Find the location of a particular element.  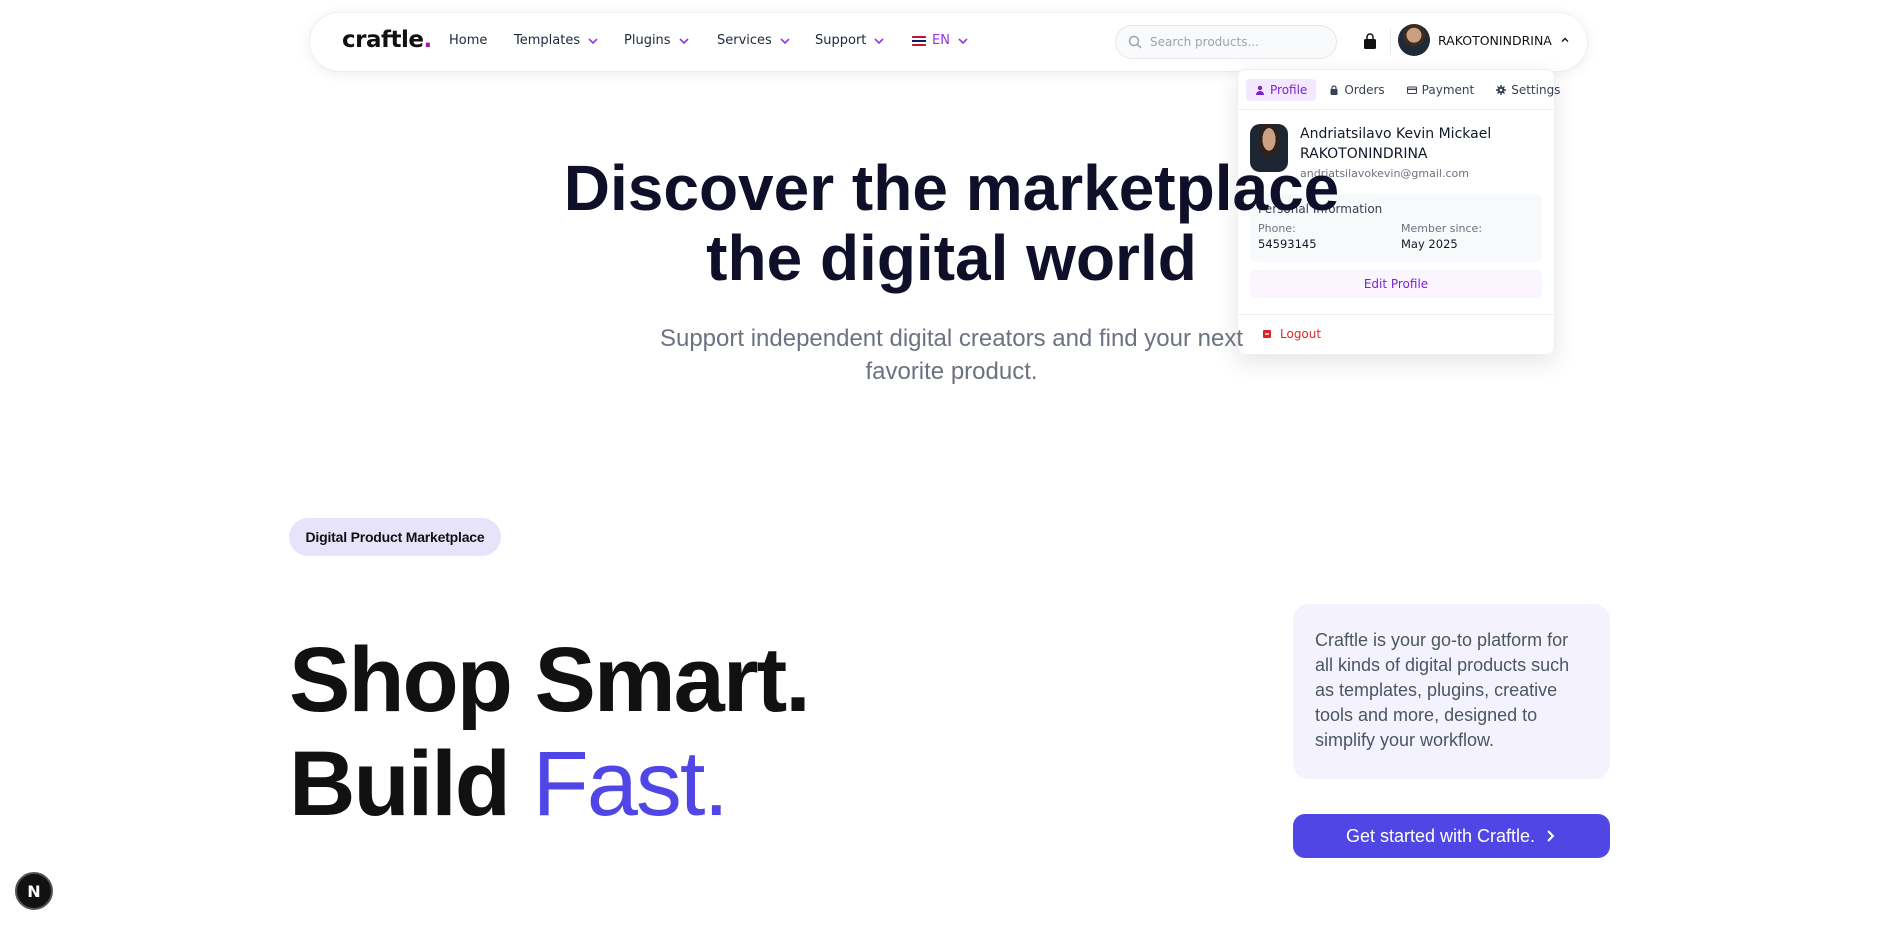

headline-word: Build is located at coordinates (400, 784).